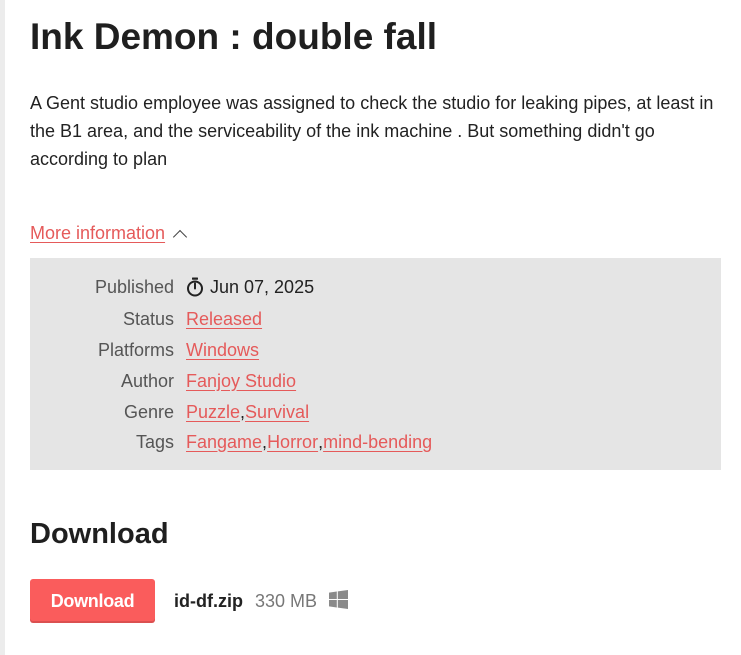 The width and height of the screenshot is (741, 655). I want to click on file-name: id-df.zip, so click(208, 600).